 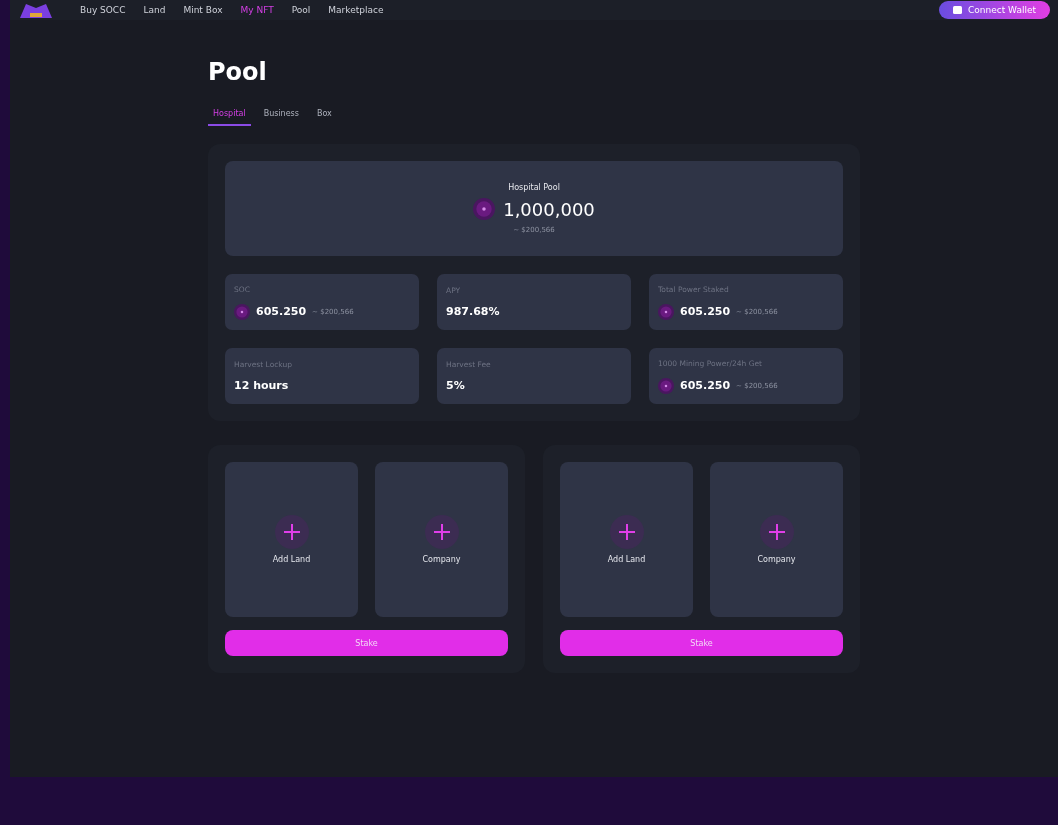 What do you see at coordinates (356, 10) in the screenshot?
I see `nav-link: Marketplace` at bounding box center [356, 10].